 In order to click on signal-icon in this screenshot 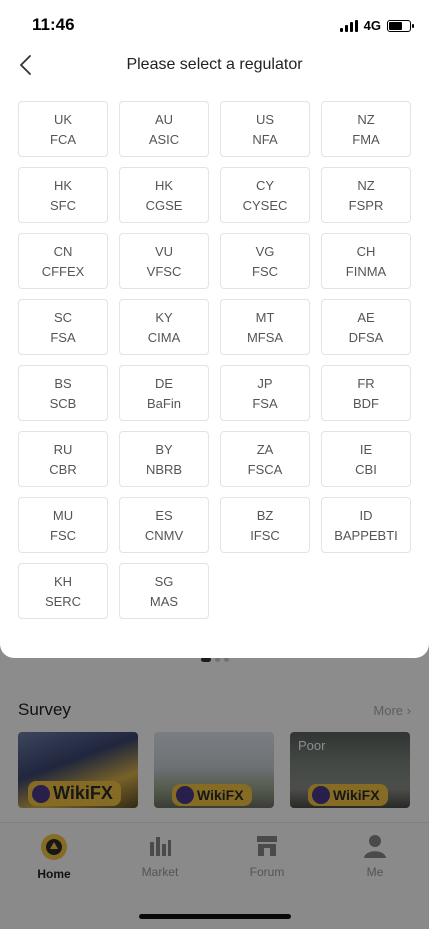, I will do `click(348, 25)`.